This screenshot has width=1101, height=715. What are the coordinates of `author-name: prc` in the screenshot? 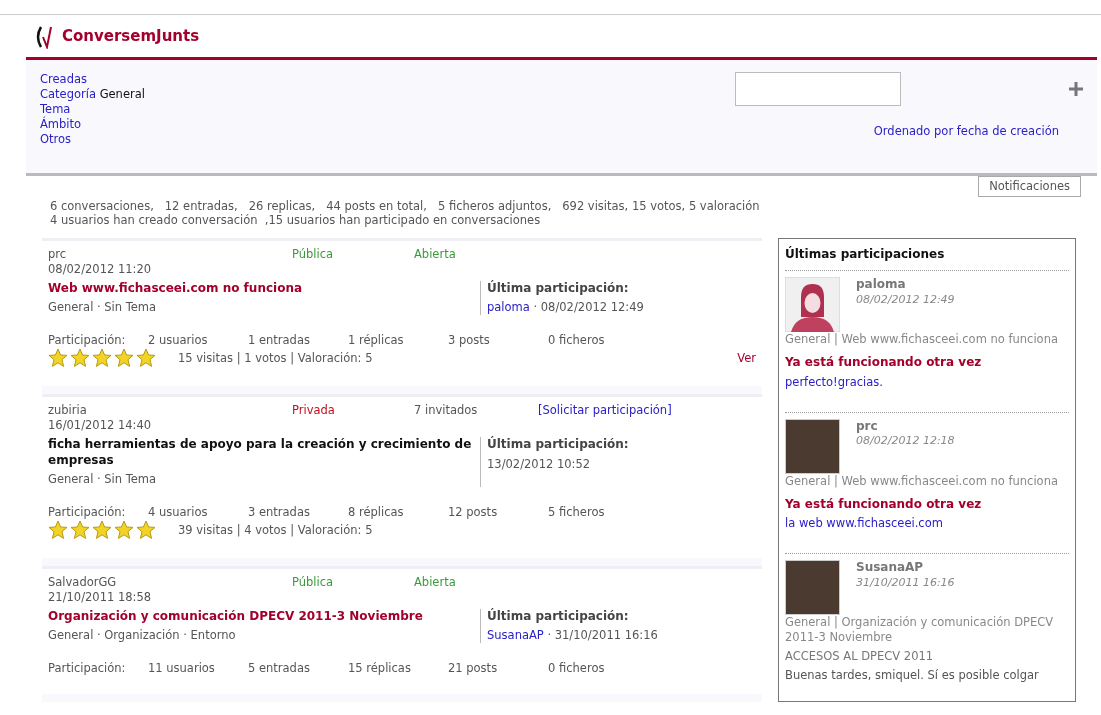 It's located at (58, 254).